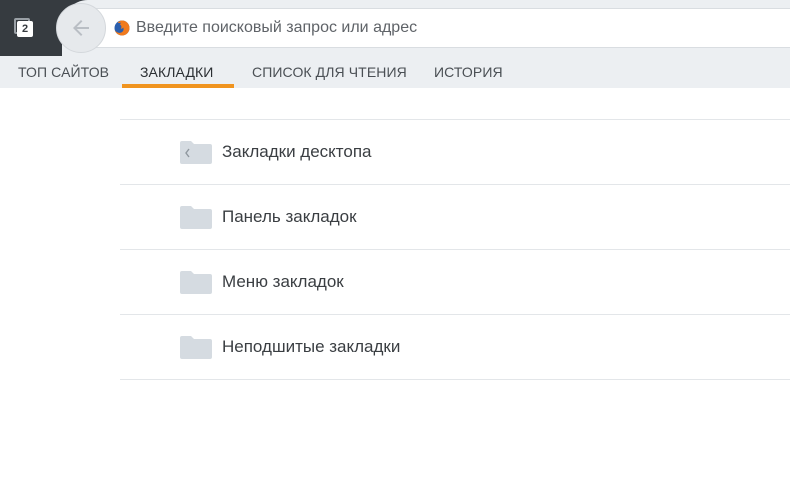  What do you see at coordinates (455, 282) in the screenshot?
I see `bookmark-folder-menu: Меню закладок` at bounding box center [455, 282].